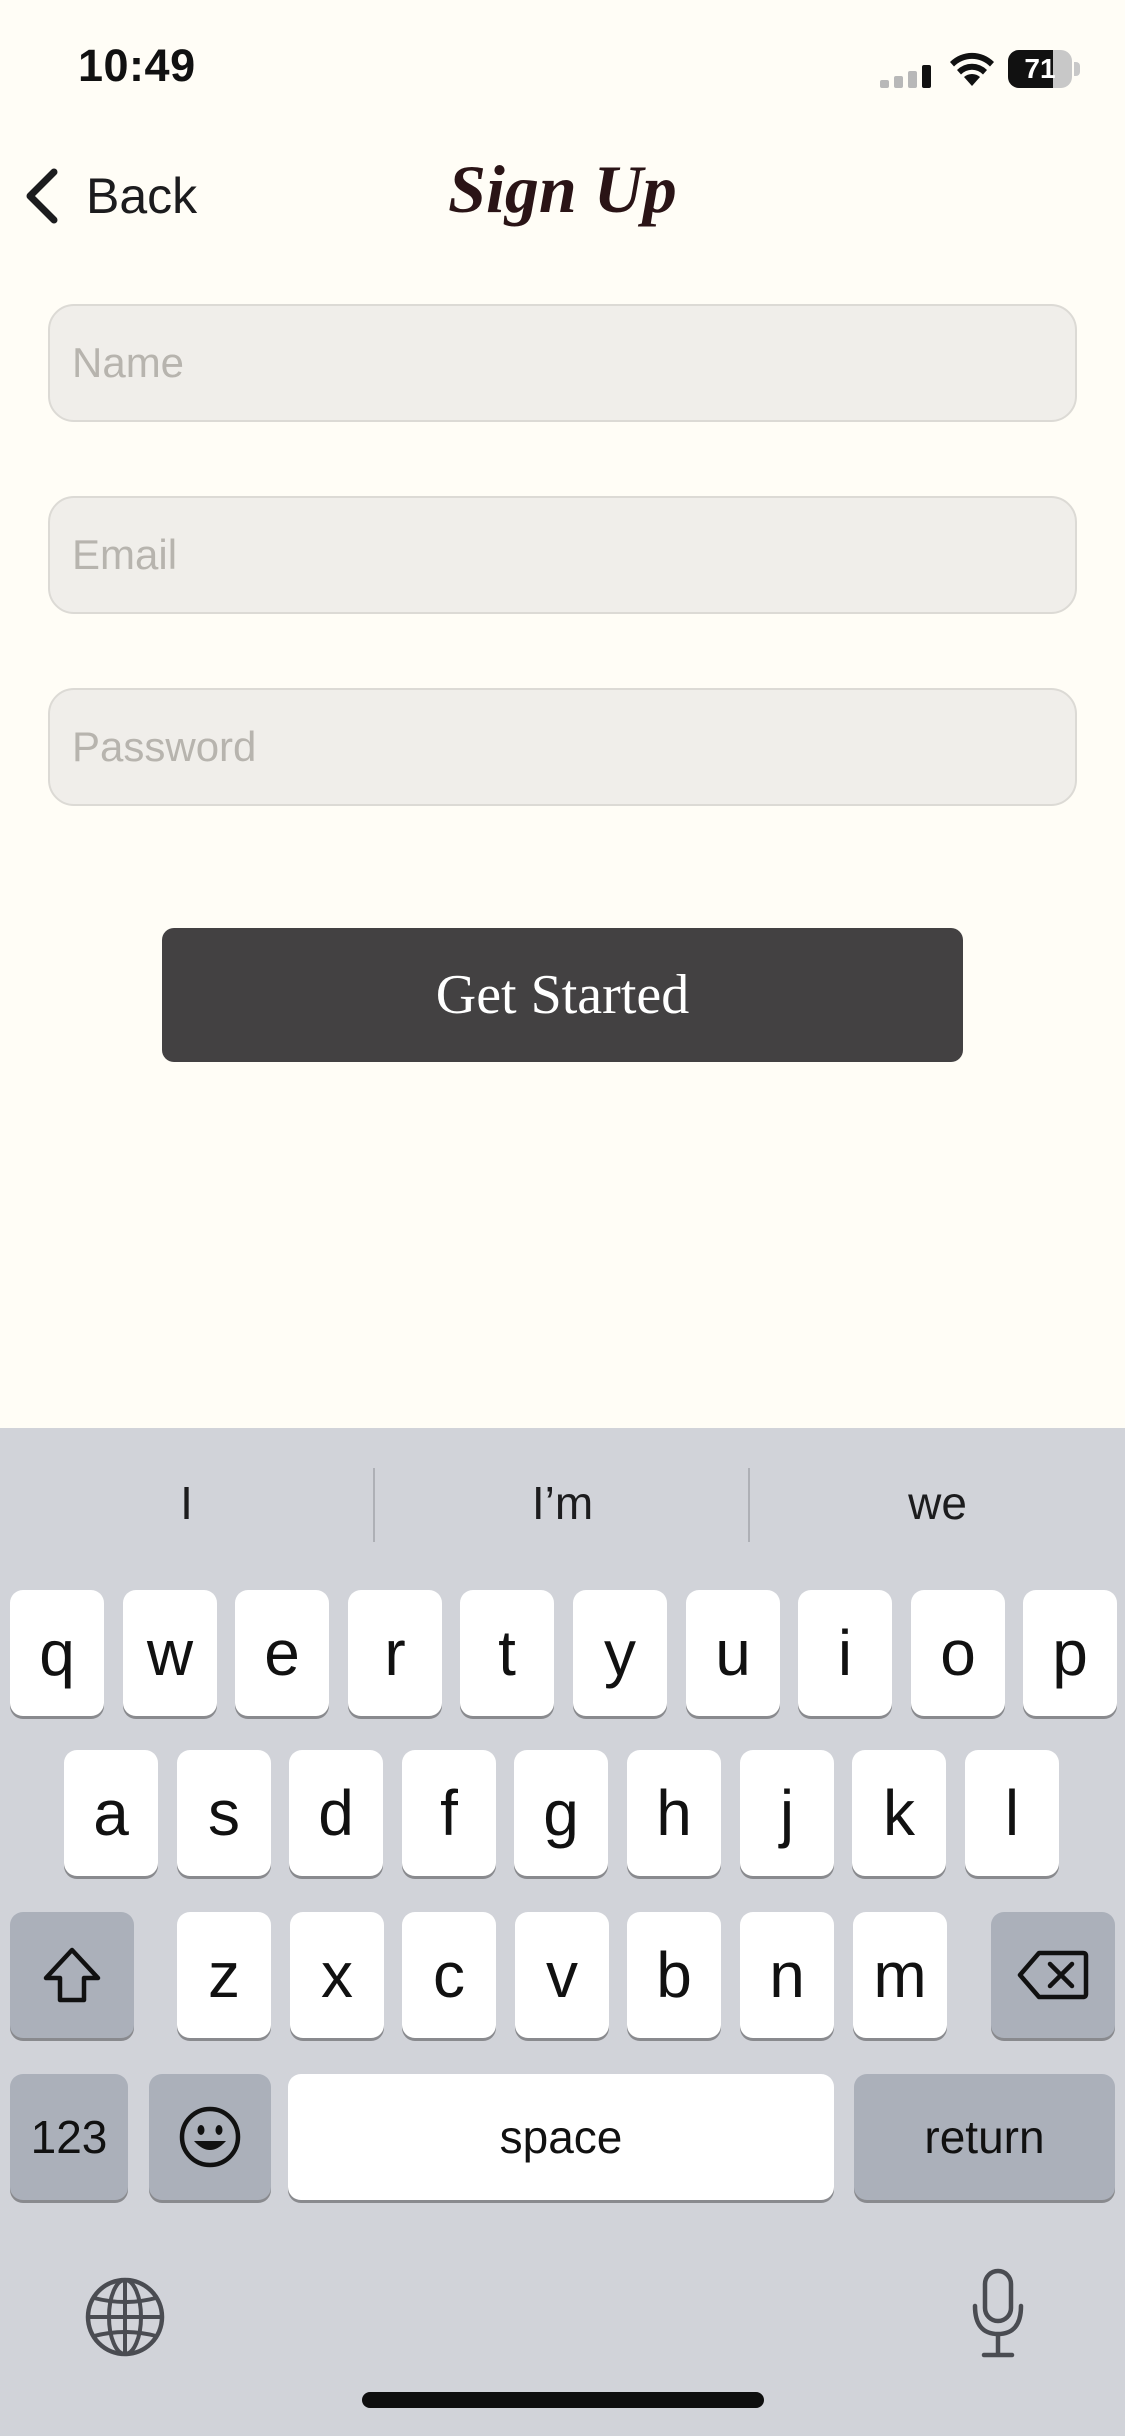 The image size is (1125, 2436). I want to click on page-title: Sign Up, so click(562, 189).